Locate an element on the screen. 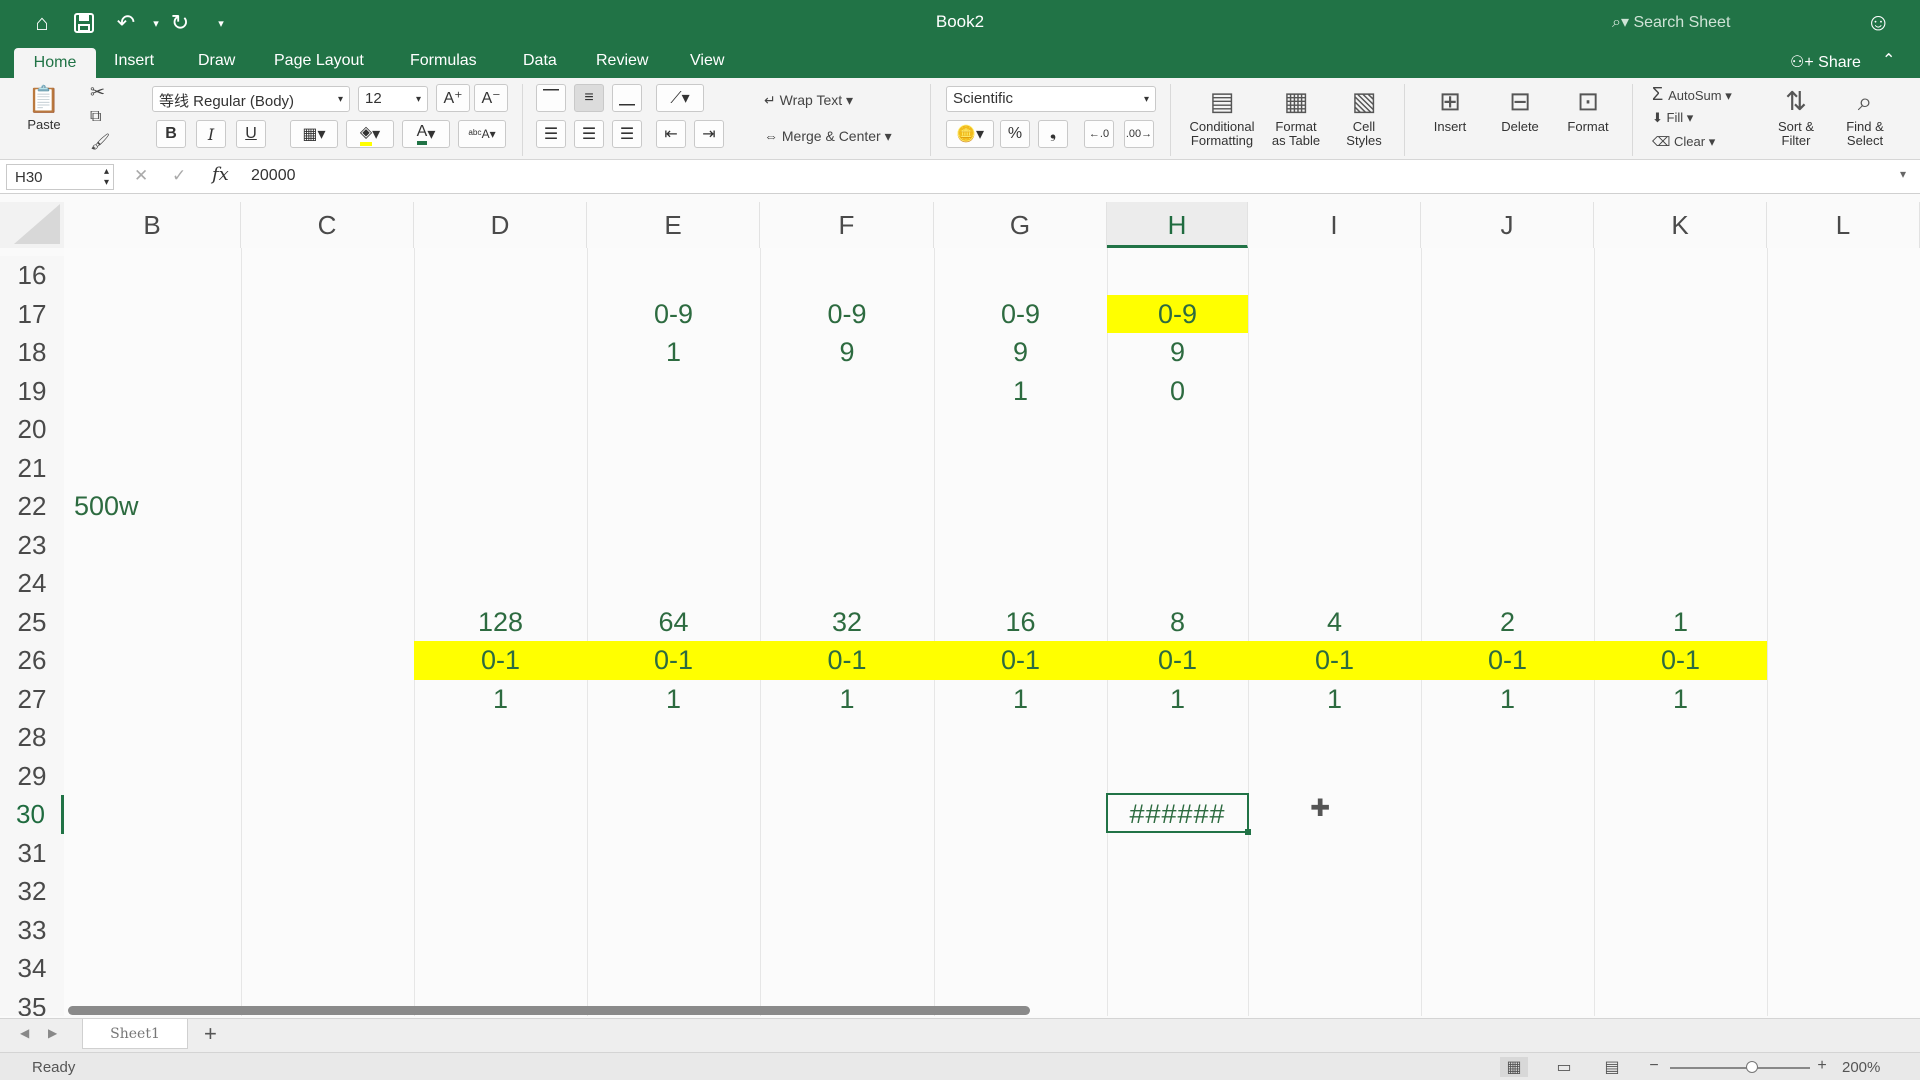 The height and width of the screenshot is (1080, 1920). row-header: 31 is located at coordinates (32, 852).